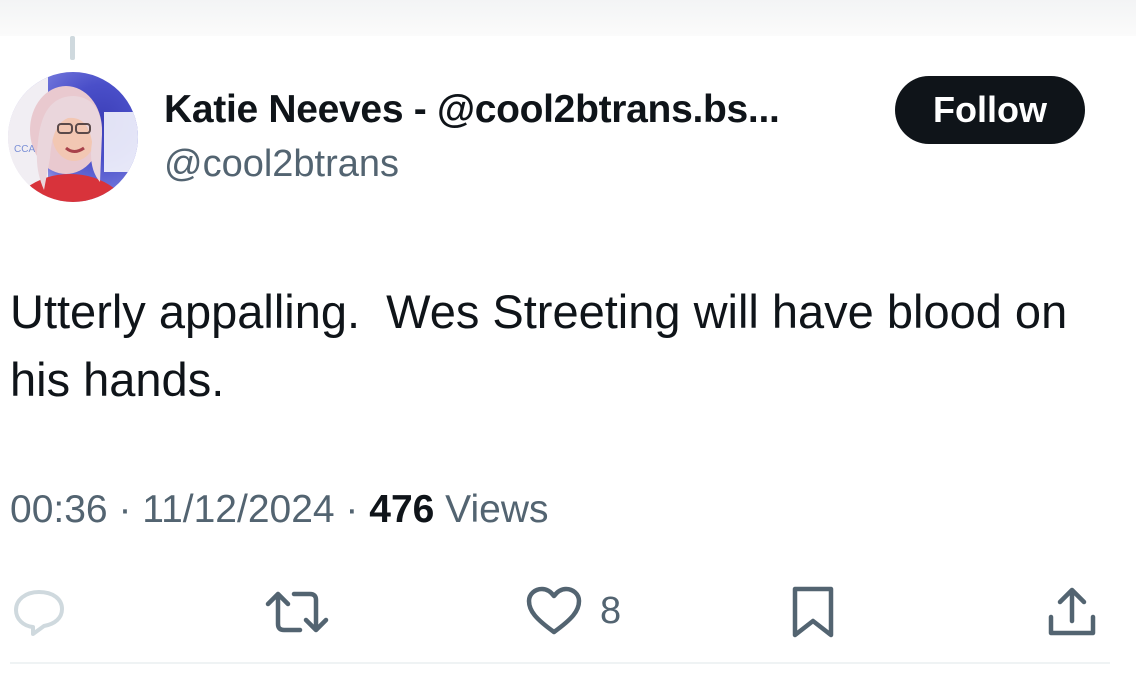 The height and width of the screenshot is (692, 1136). I want to click on heart-icon, so click(554, 610).